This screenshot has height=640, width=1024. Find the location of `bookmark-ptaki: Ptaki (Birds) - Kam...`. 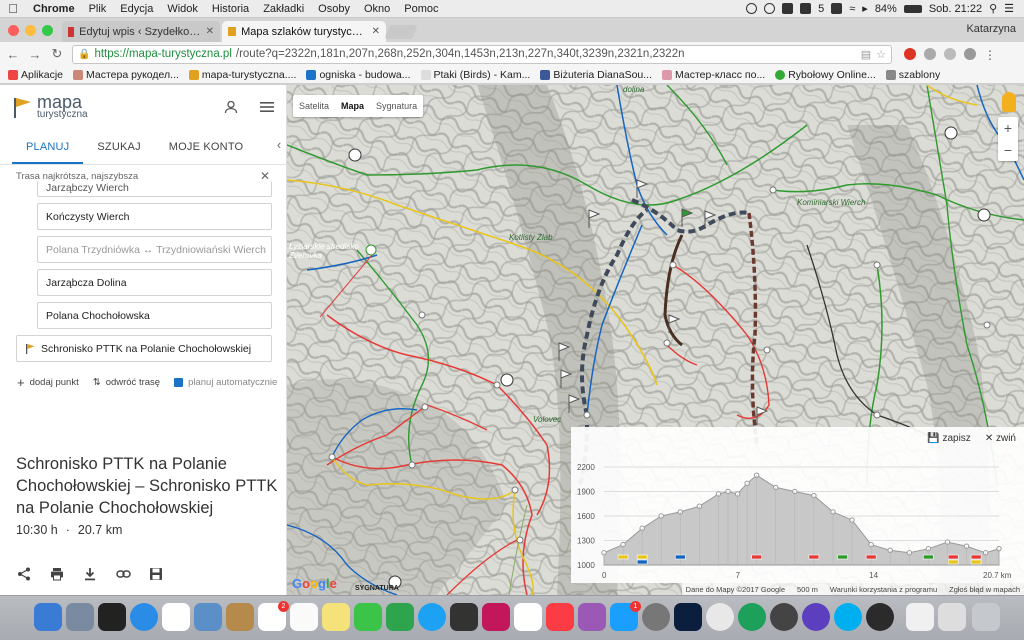

bookmark-ptaki: Ptaki (Birds) - Kam... is located at coordinates (475, 75).